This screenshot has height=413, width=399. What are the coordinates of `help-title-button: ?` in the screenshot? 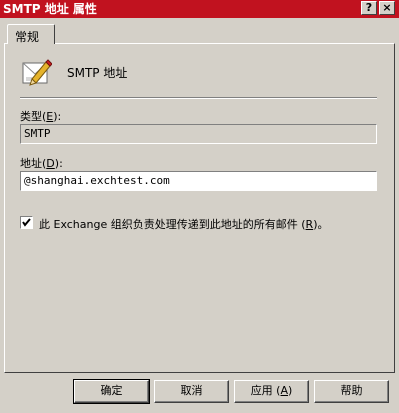 It's located at (369, 8).